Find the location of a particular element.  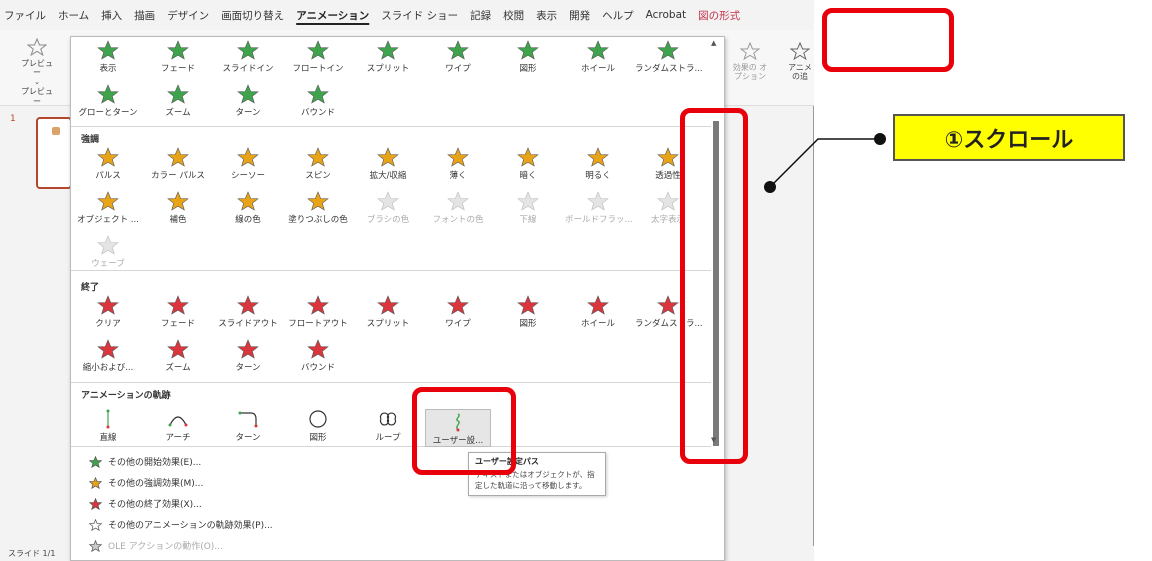

effect-label: ターン is located at coordinates (248, 113).